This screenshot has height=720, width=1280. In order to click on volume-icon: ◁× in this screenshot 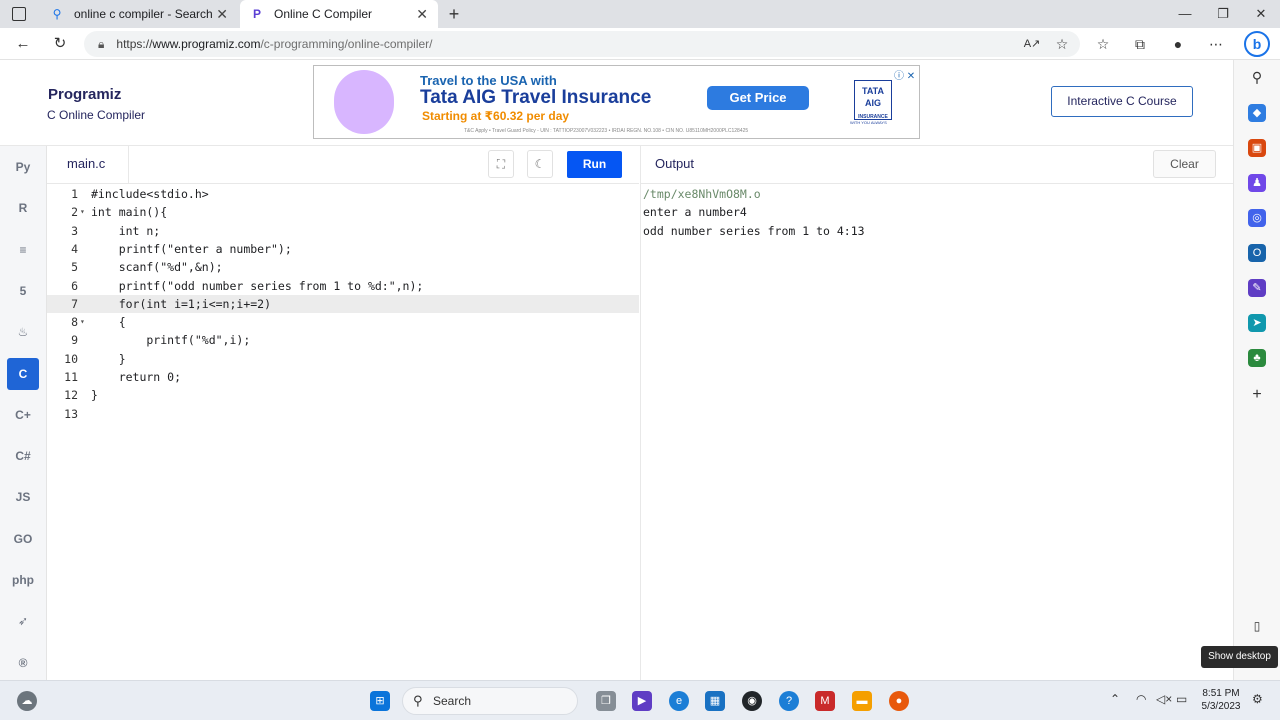, I will do `click(1164, 699)`.